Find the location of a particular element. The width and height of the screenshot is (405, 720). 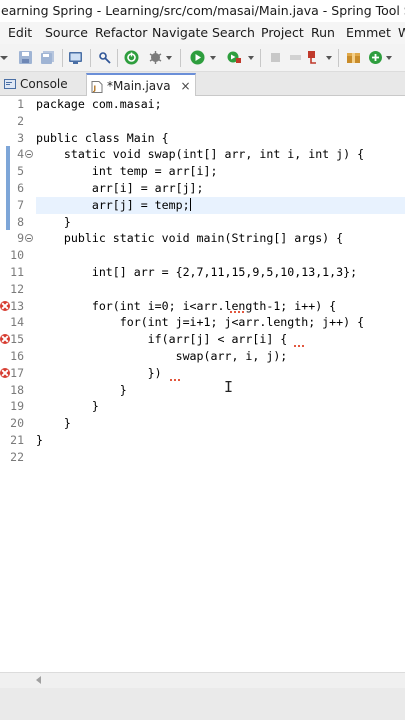

code-line: 12 is located at coordinates (202, 289).